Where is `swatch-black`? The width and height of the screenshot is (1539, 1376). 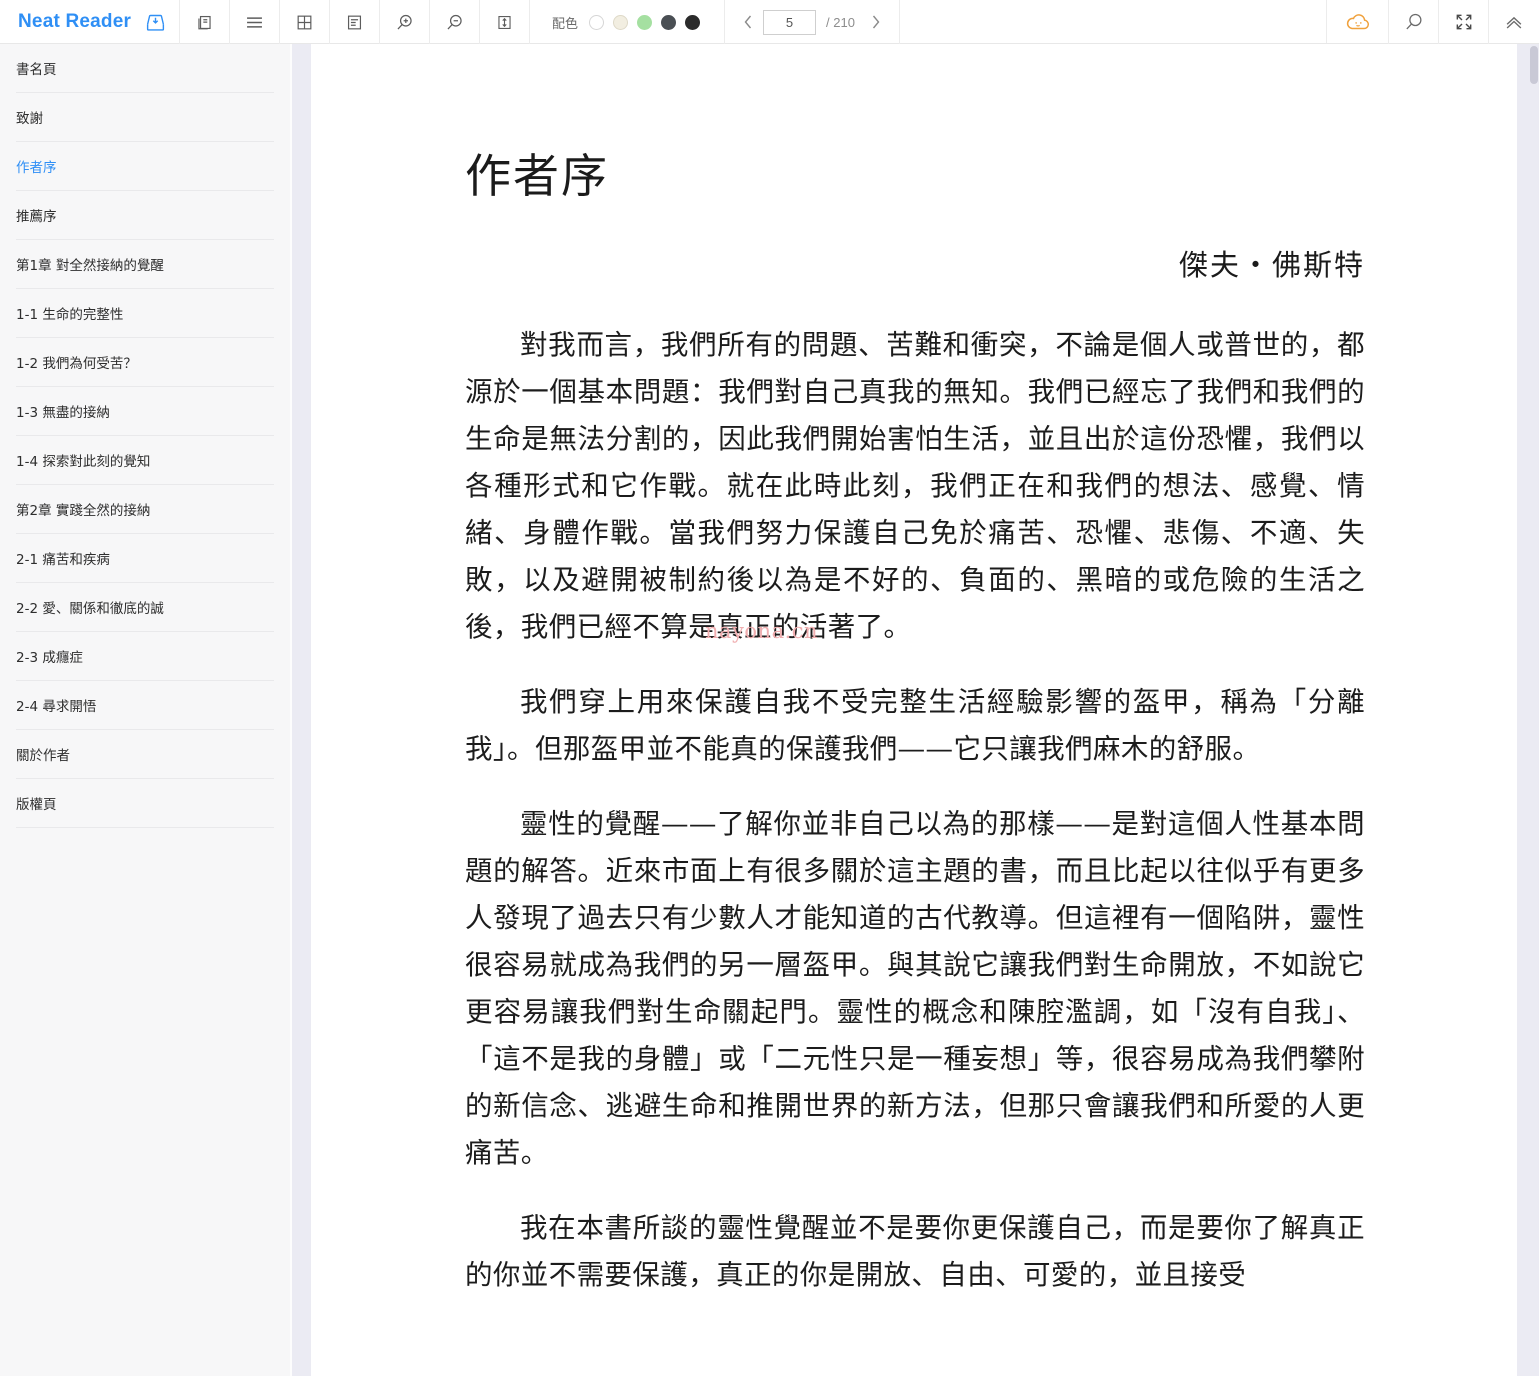 swatch-black is located at coordinates (693, 22).